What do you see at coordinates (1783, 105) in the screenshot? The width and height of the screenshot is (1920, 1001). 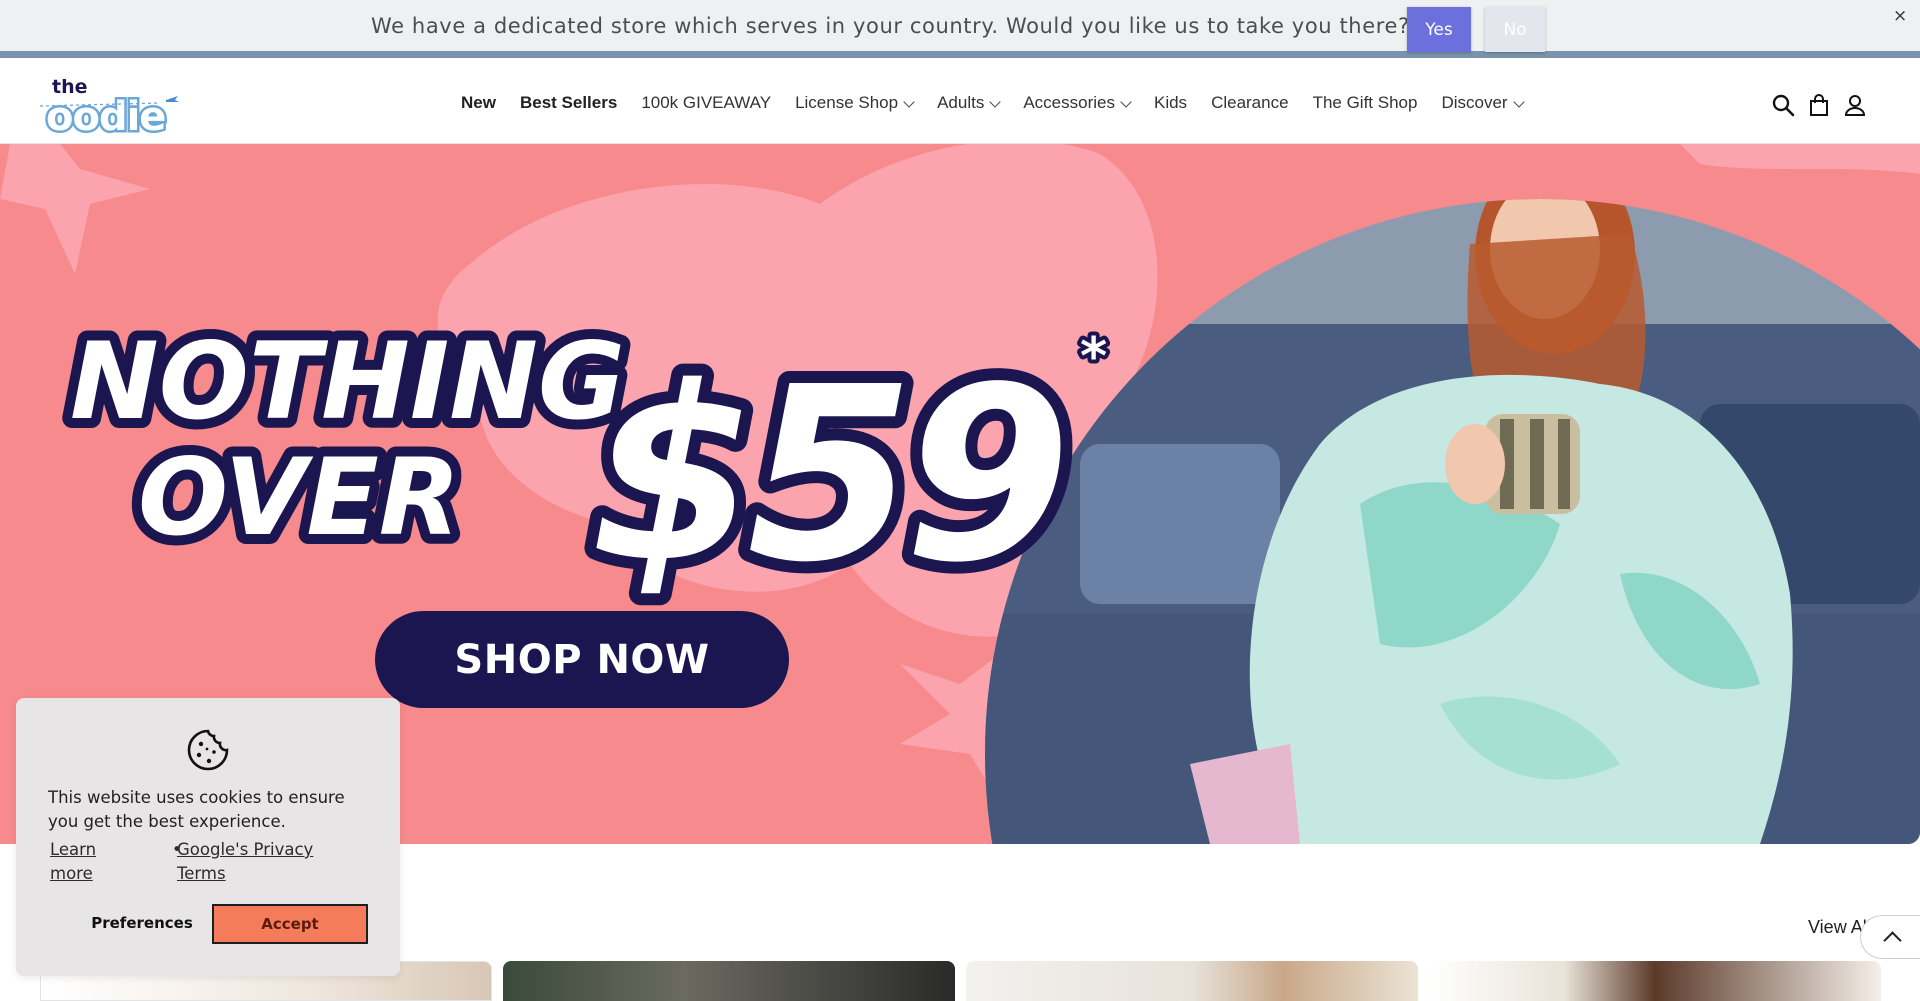 I see `search-icon` at bounding box center [1783, 105].